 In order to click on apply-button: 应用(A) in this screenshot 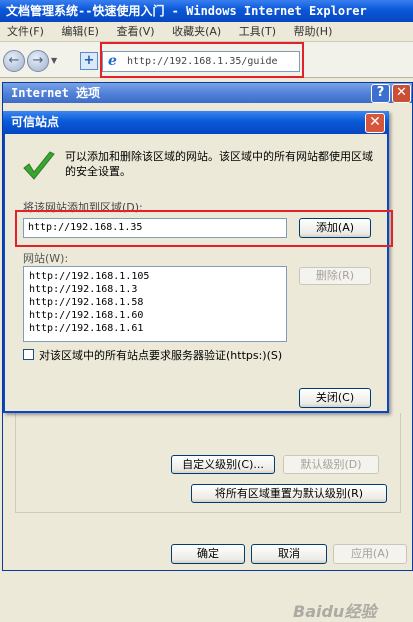, I will do `click(370, 554)`.